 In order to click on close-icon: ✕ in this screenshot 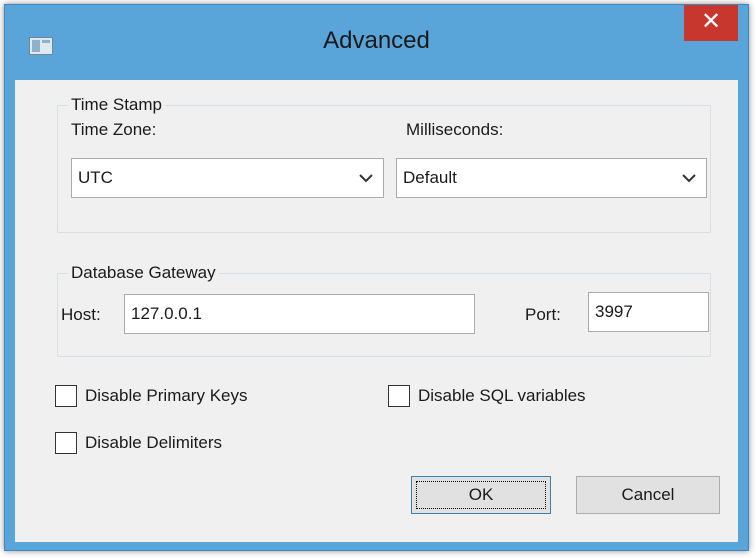, I will do `click(711, 21)`.